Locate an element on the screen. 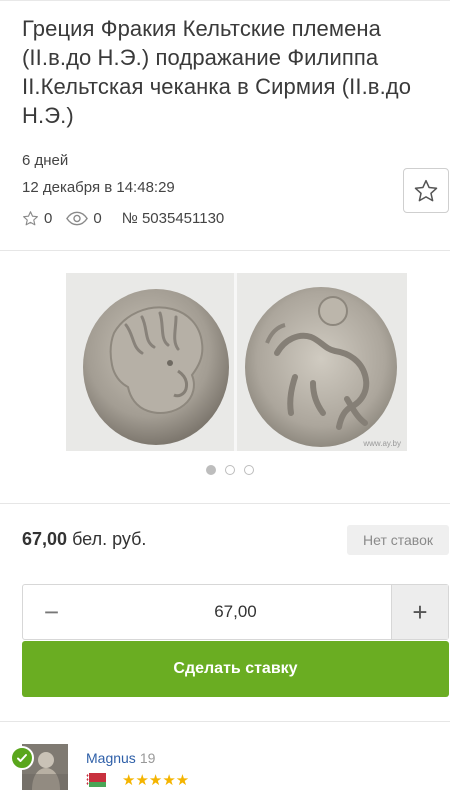 Image resolution: width=450 pixels, height=800 pixels. favorites-stat: 0 is located at coordinates (37, 218).